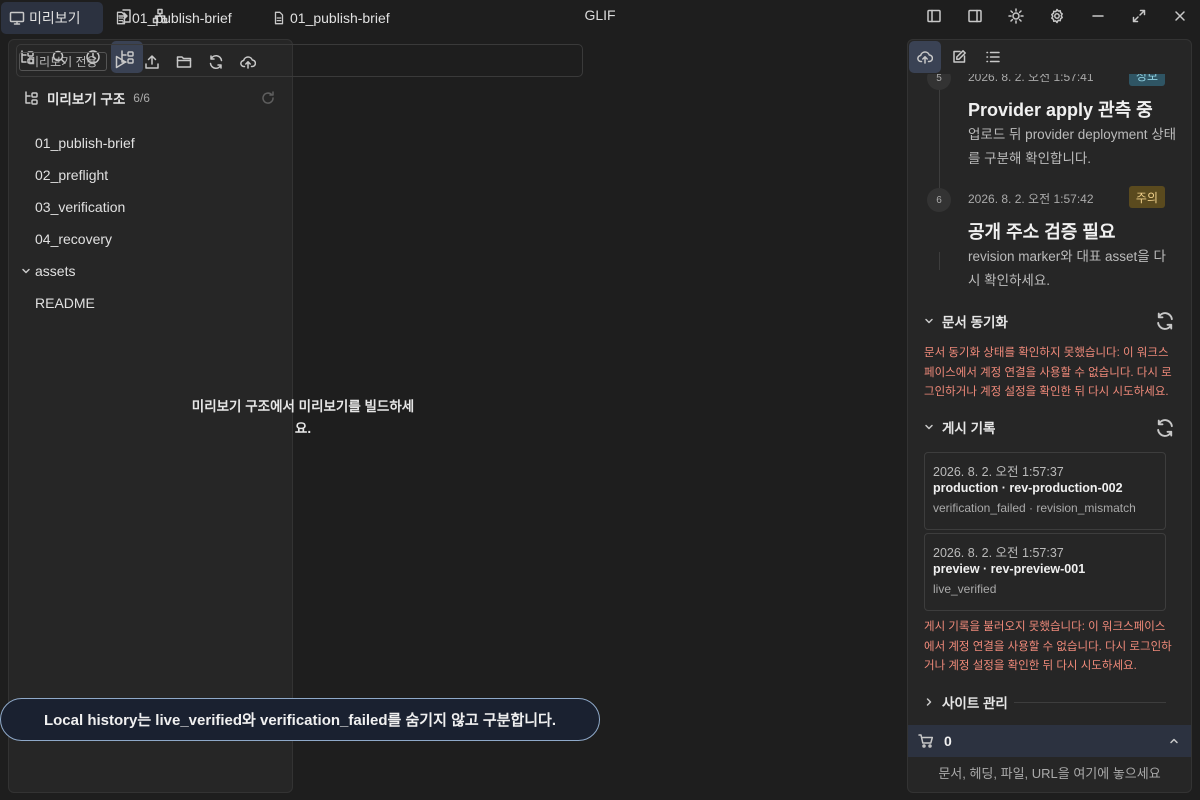 This screenshot has width=1200, height=800. What do you see at coordinates (975, 16) in the screenshot?
I see `right-sidebar-toggle-icon` at bounding box center [975, 16].